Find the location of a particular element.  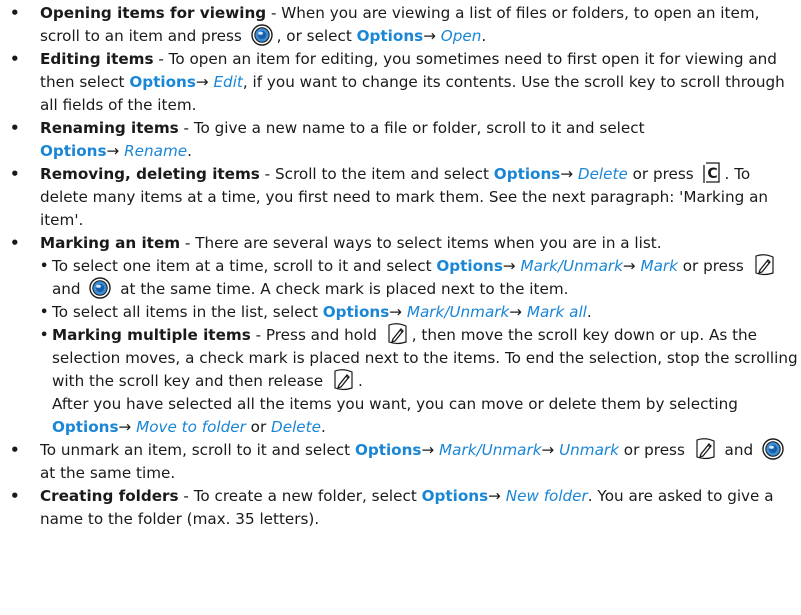

item-title: Marking multiple items is located at coordinates (151, 335).